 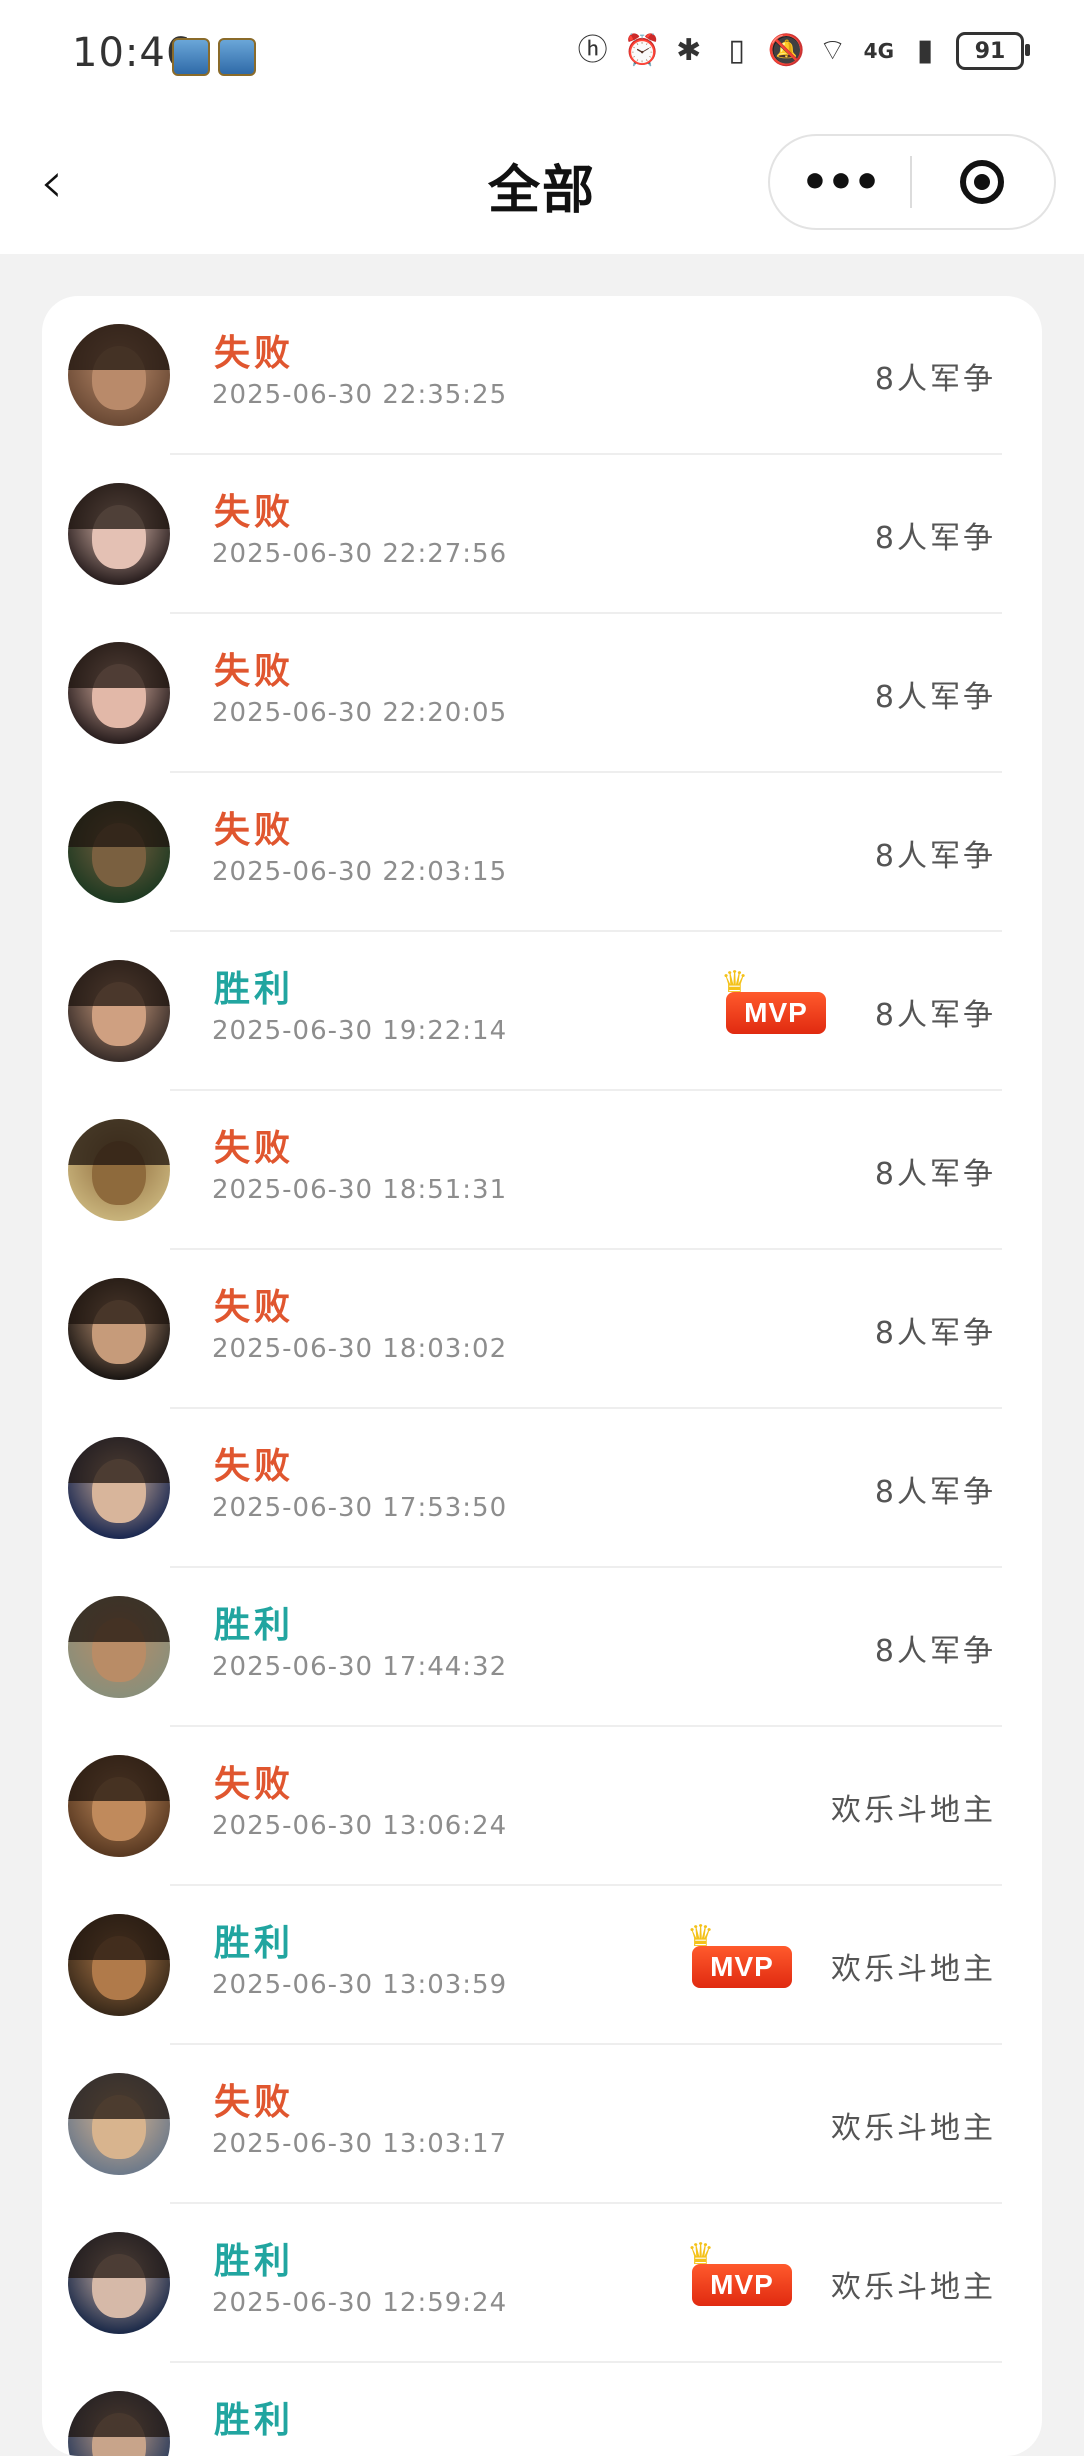 What do you see at coordinates (542, 852) in the screenshot?
I see `list-item: 失败 2025-06-30 22:03:15 8人军争` at bounding box center [542, 852].